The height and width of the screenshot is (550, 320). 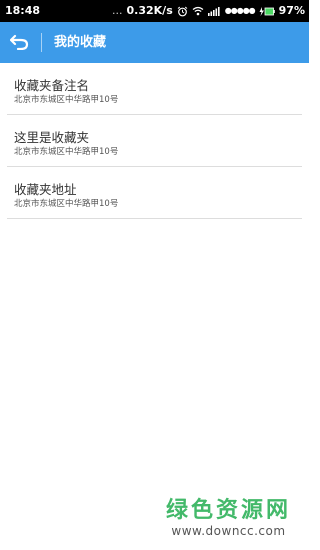 What do you see at coordinates (80, 42) in the screenshot?
I see `page-title: 我的收藏` at bounding box center [80, 42].